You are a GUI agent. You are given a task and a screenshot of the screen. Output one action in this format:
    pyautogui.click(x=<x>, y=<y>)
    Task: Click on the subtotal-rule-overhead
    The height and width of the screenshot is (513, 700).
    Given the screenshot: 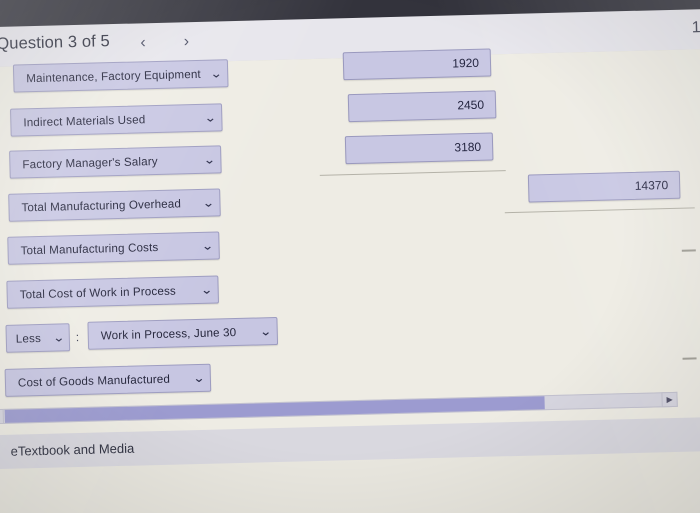 What is the action you would take?
    pyautogui.click(x=412, y=173)
    